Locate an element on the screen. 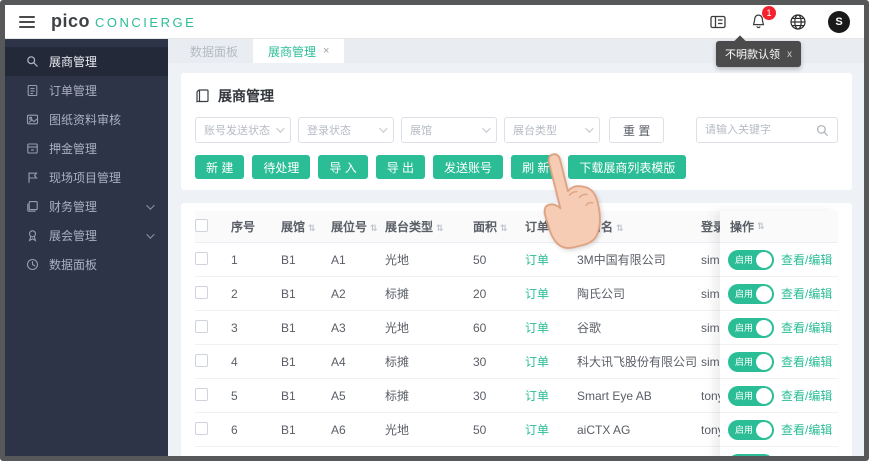 The width and height of the screenshot is (869, 461). claim-form-icon is located at coordinates (718, 22).